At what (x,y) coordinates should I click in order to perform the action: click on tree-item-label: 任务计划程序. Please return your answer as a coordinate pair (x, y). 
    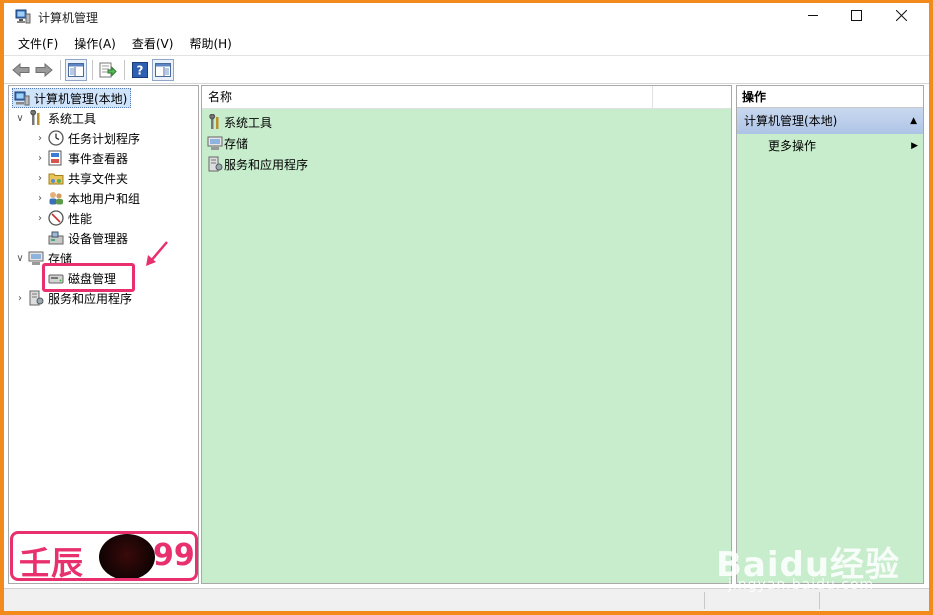
    Looking at the image, I should click on (104, 138).